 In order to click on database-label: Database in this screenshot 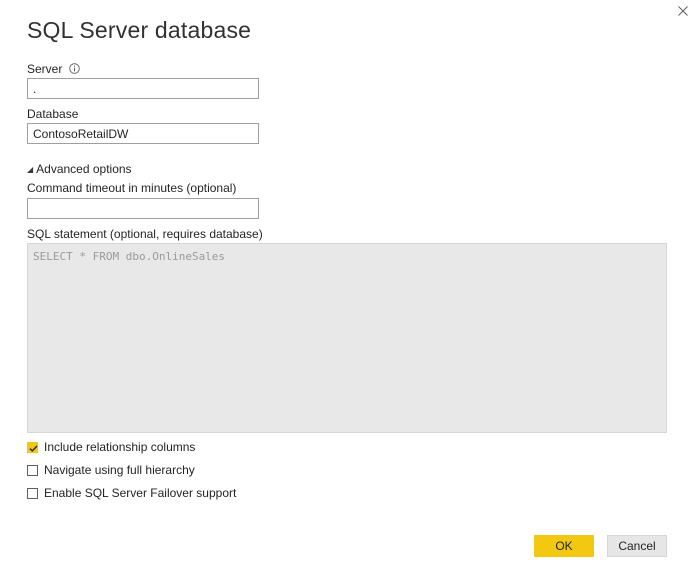, I will do `click(53, 114)`.